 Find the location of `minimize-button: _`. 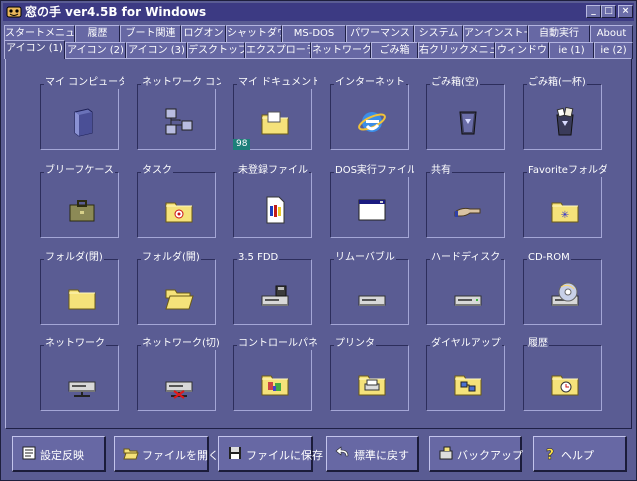

minimize-button: _ is located at coordinates (593, 11).